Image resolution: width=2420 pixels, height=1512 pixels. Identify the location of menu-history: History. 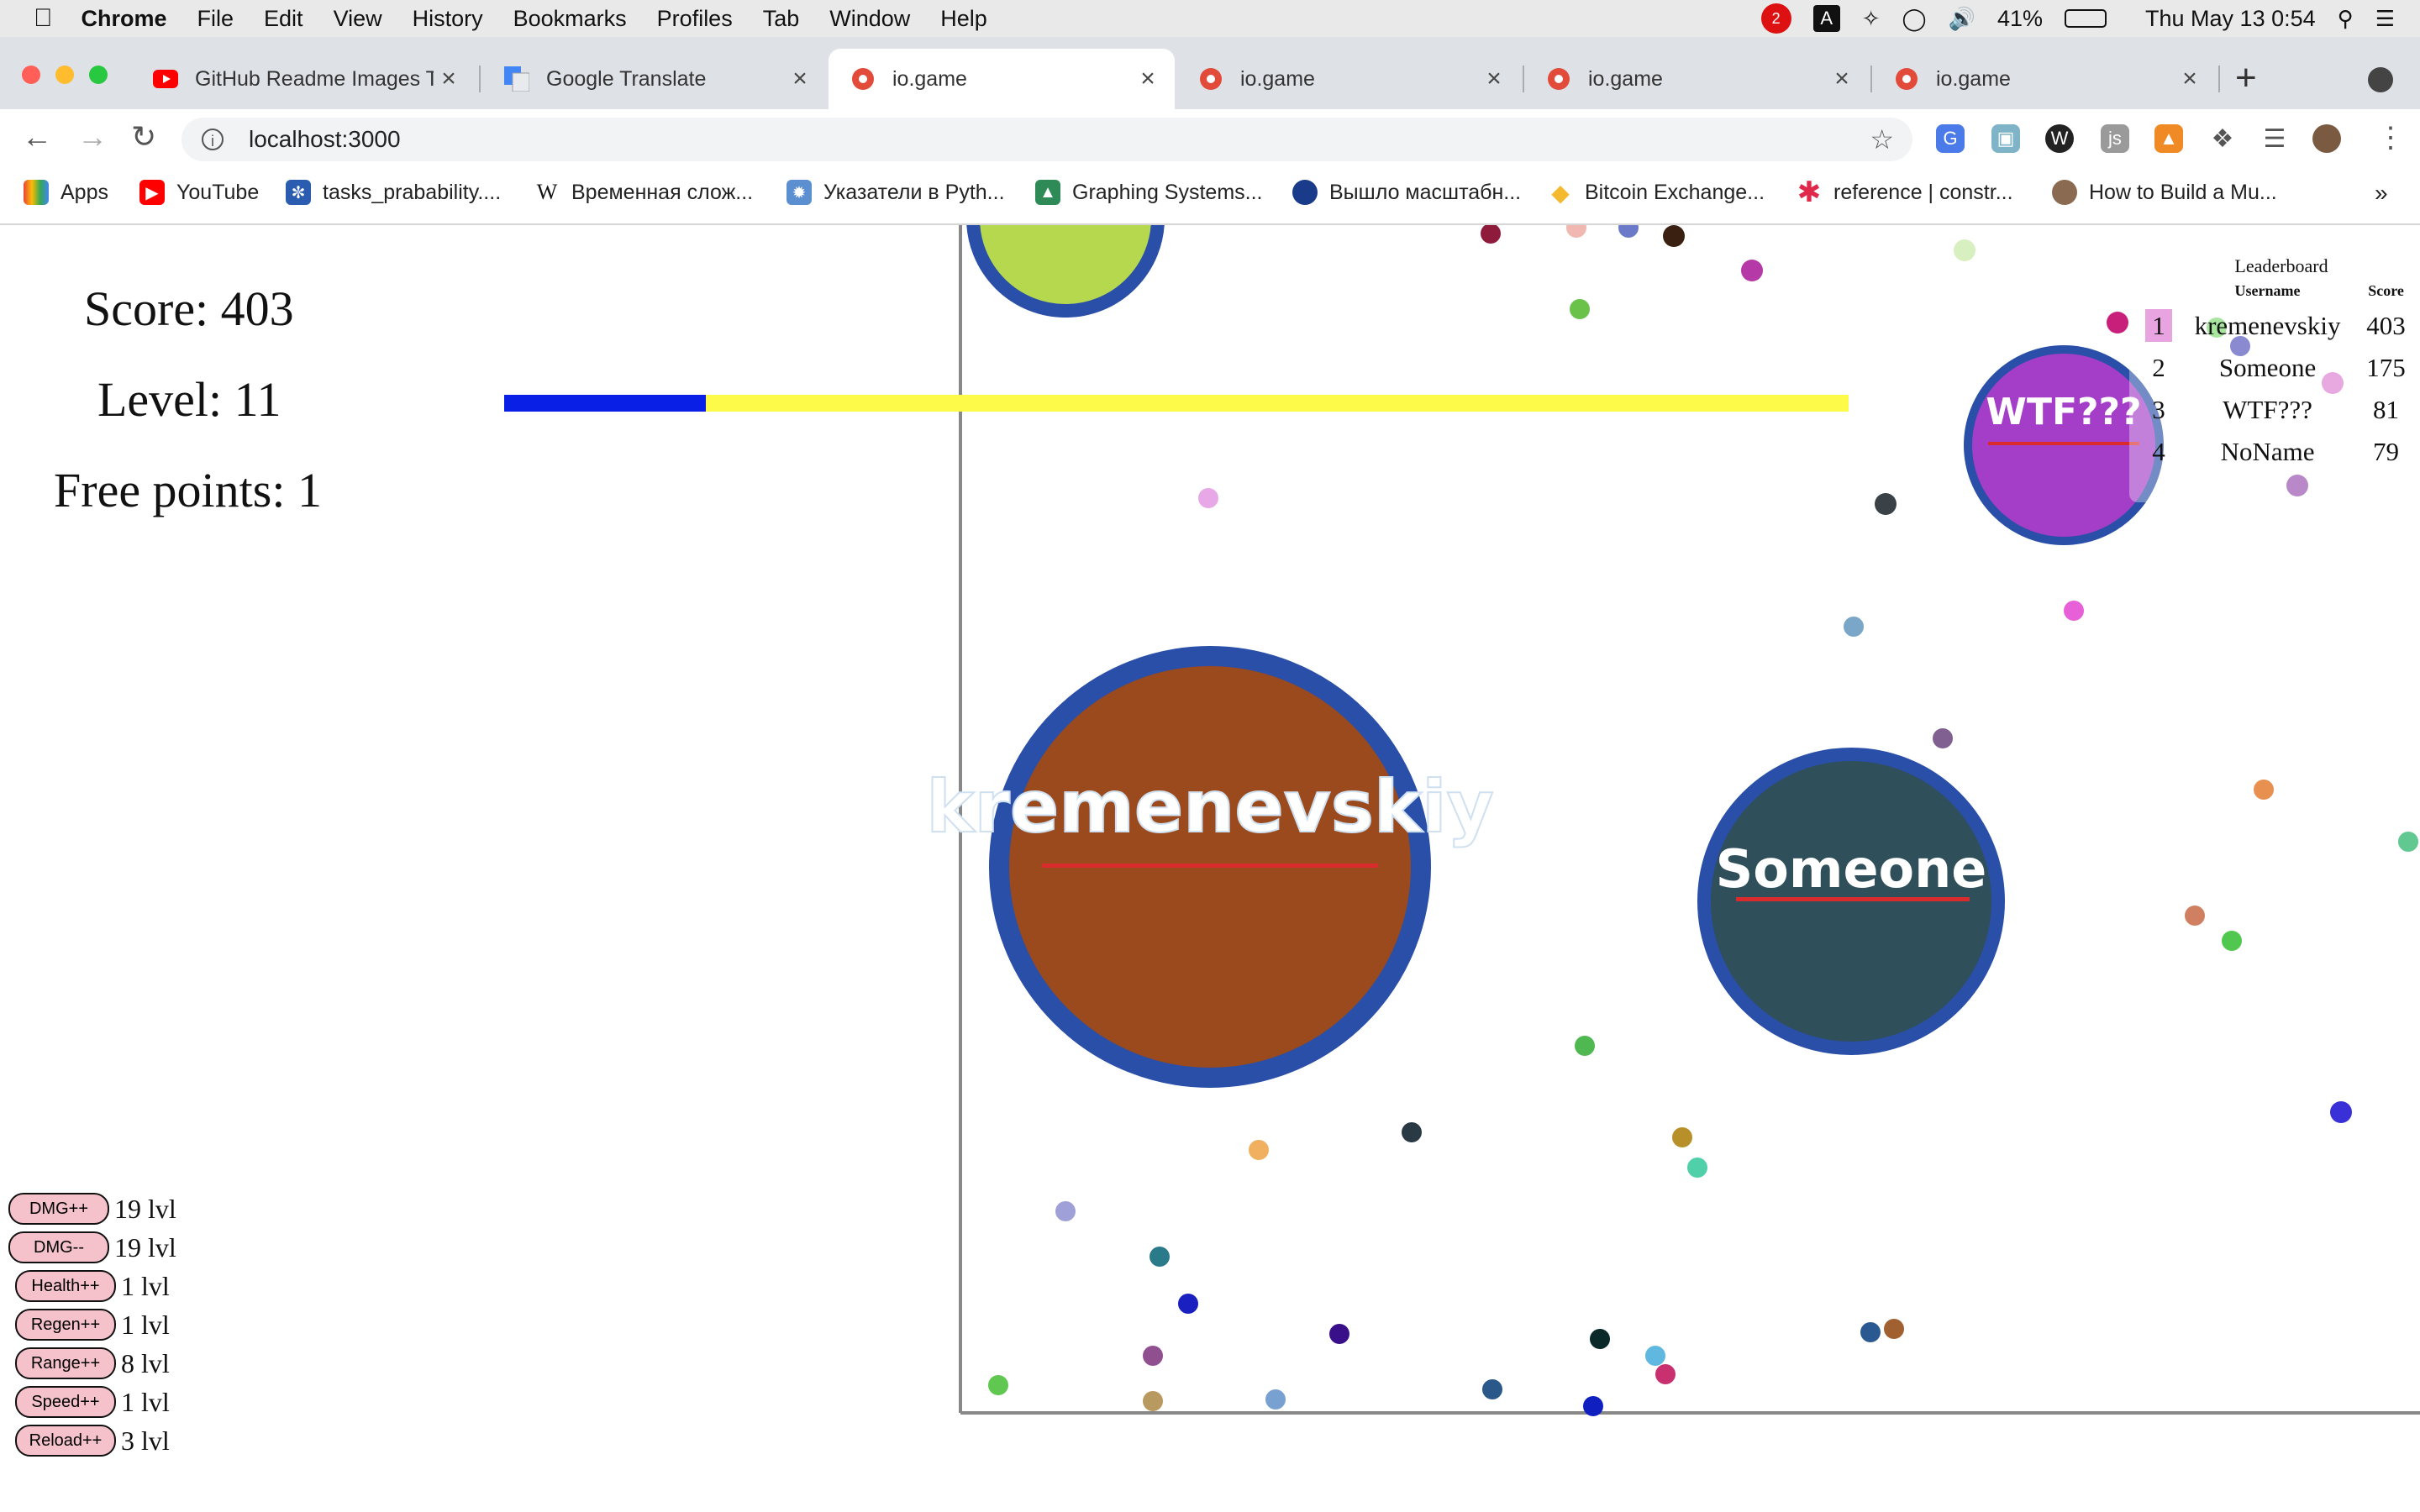
(448, 19).